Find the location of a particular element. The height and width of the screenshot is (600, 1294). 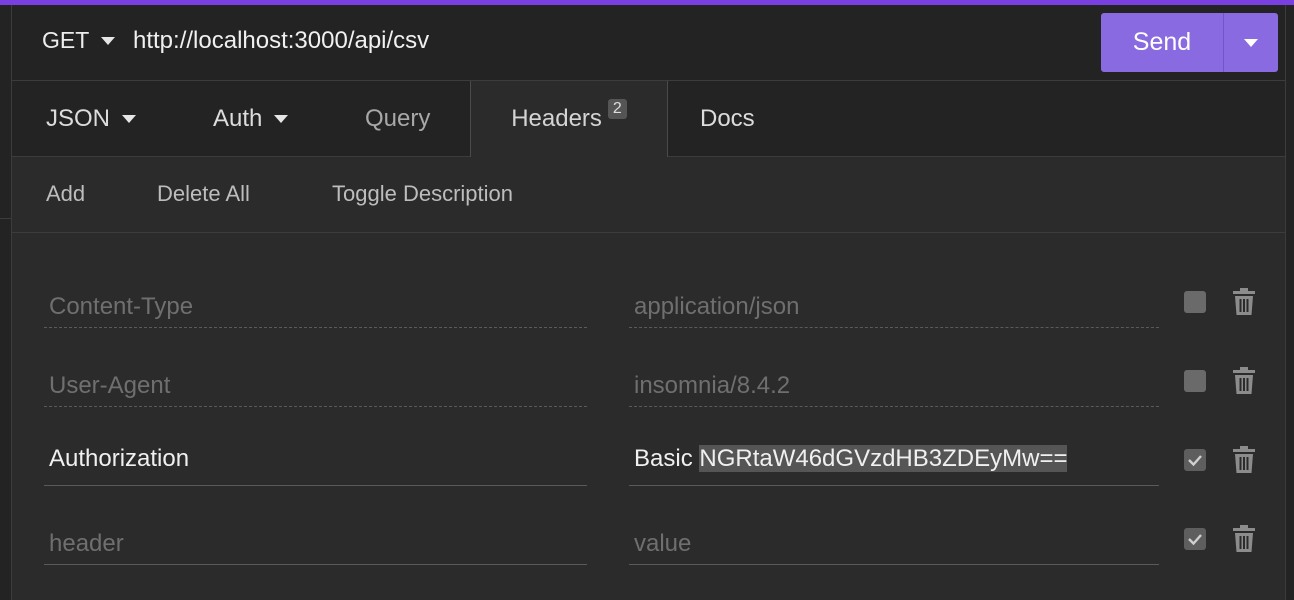

tab-label: Headers is located at coordinates (556, 118).